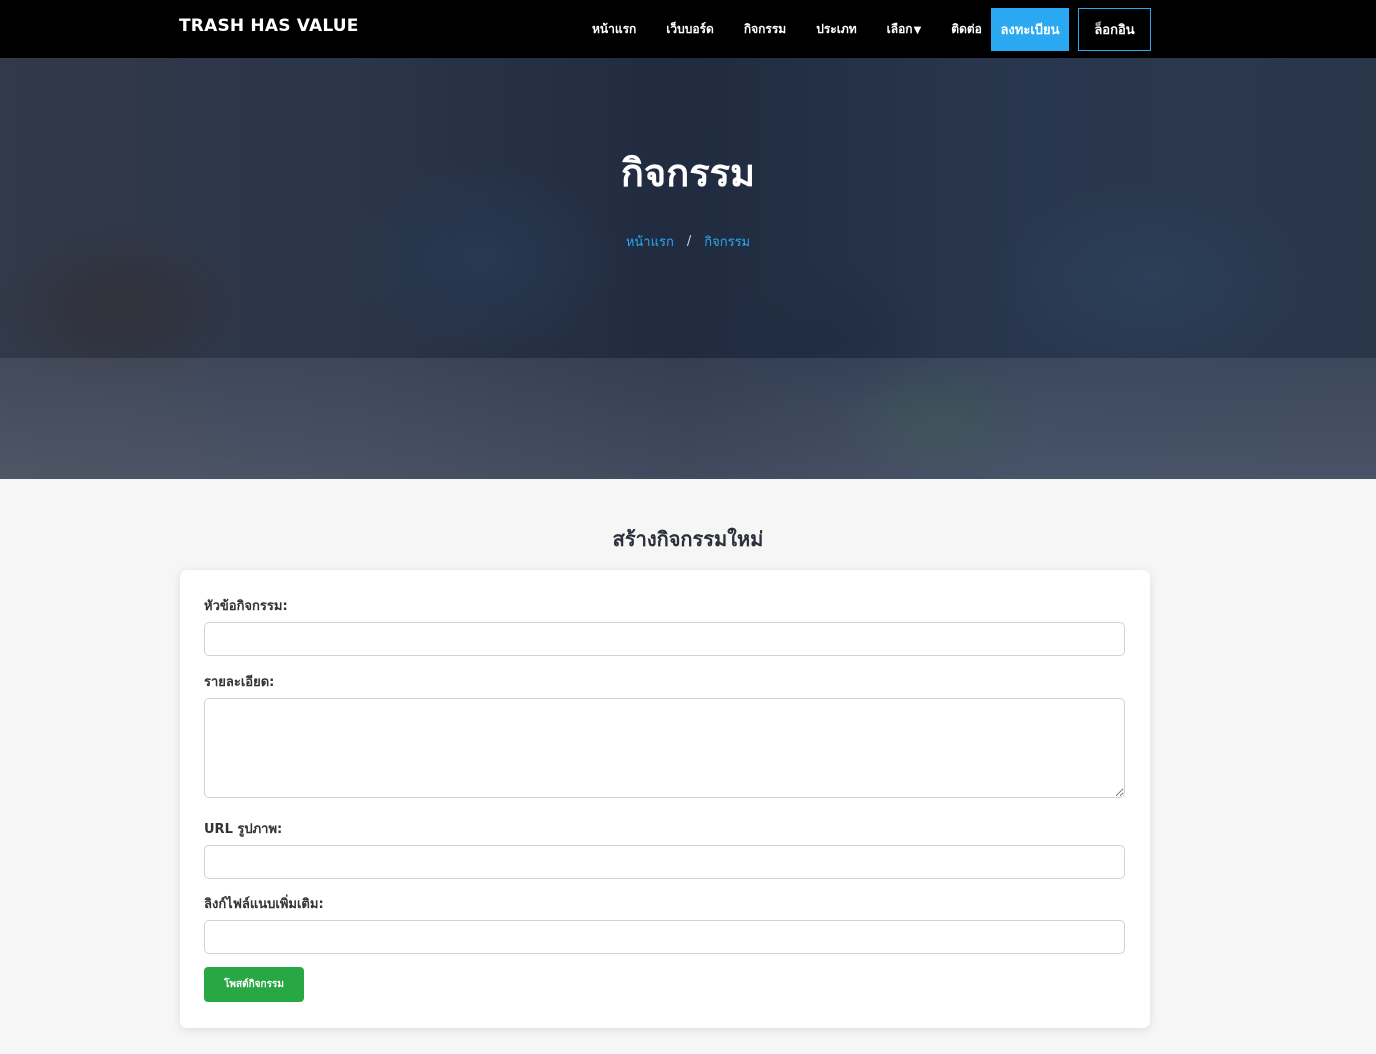 Image resolution: width=1376 pixels, height=1054 pixels. What do you see at coordinates (664, 862) in the screenshot?
I see `image-url-input` at bounding box center [664, 862].